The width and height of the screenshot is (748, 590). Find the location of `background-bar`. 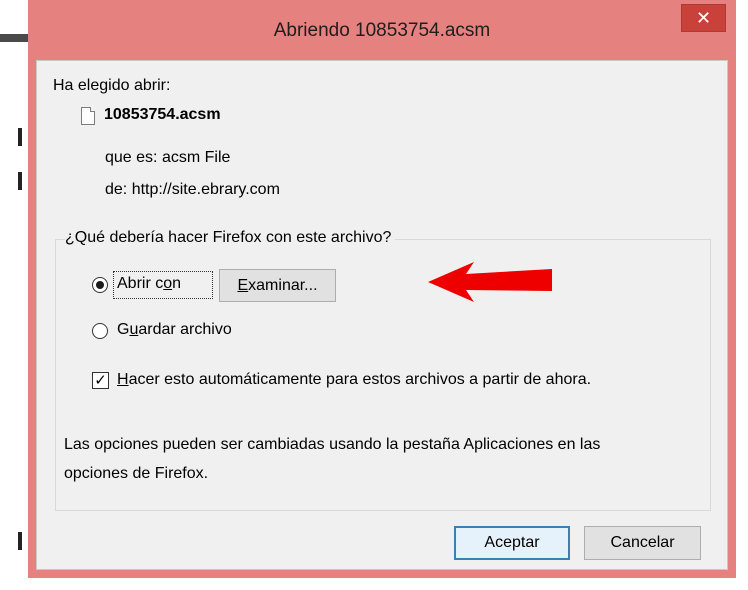

background-bar is located at coordinates (14, 38).